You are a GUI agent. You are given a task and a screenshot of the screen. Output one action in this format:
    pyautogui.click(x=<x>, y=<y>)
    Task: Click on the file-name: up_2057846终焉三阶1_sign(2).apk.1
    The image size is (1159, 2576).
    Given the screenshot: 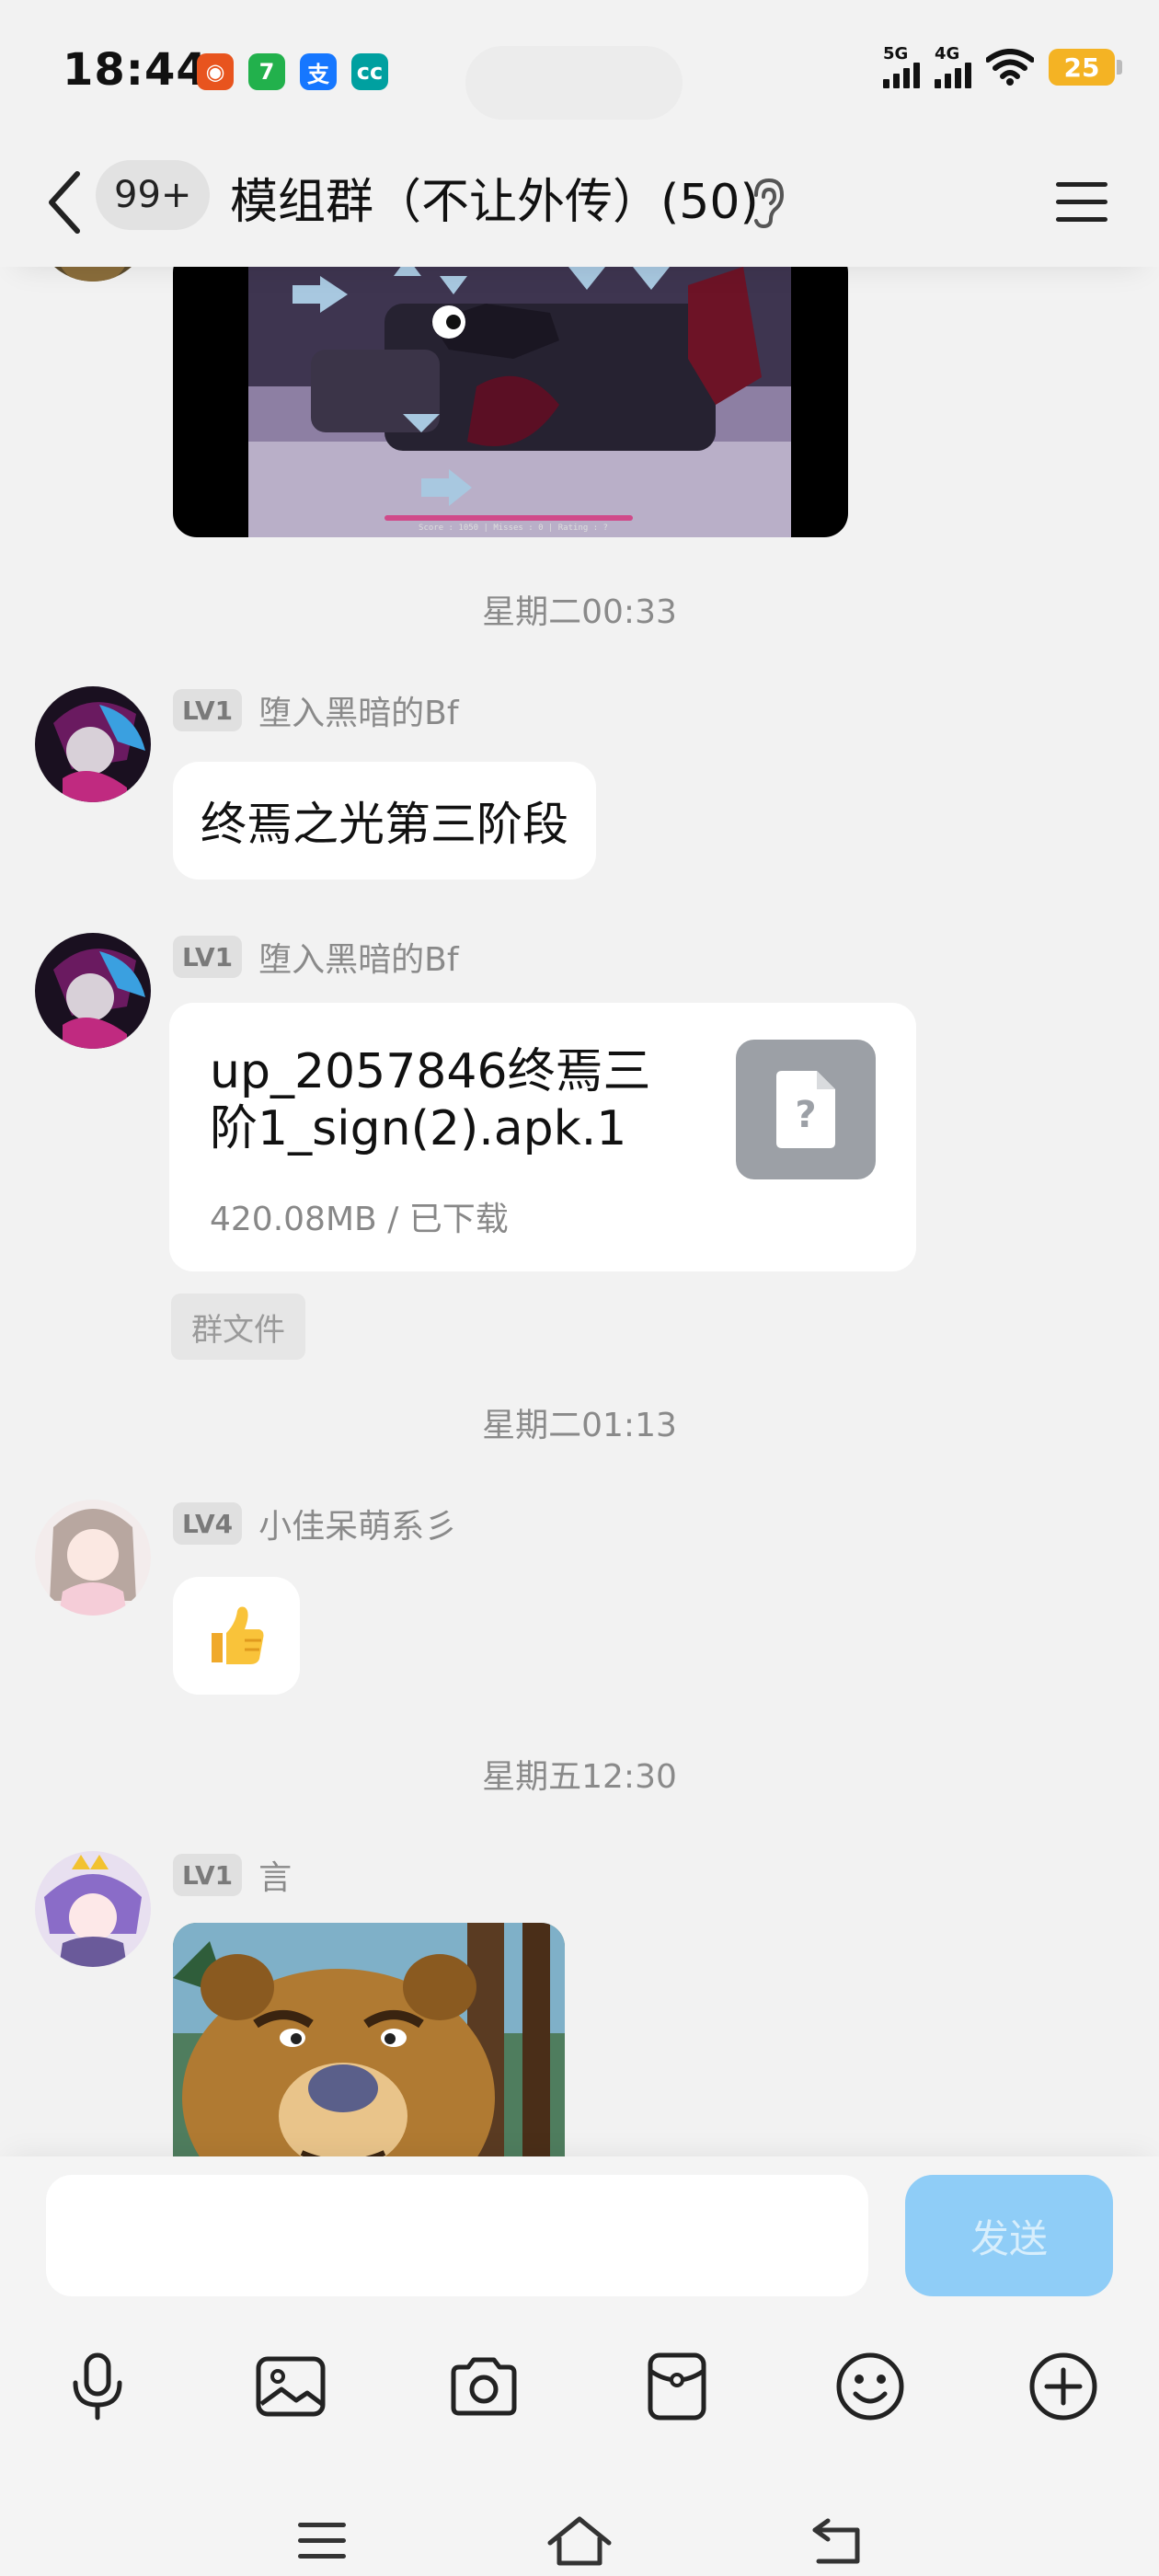 What is the action you would take?
    pyautogui.click(x=430, y=1100)
    